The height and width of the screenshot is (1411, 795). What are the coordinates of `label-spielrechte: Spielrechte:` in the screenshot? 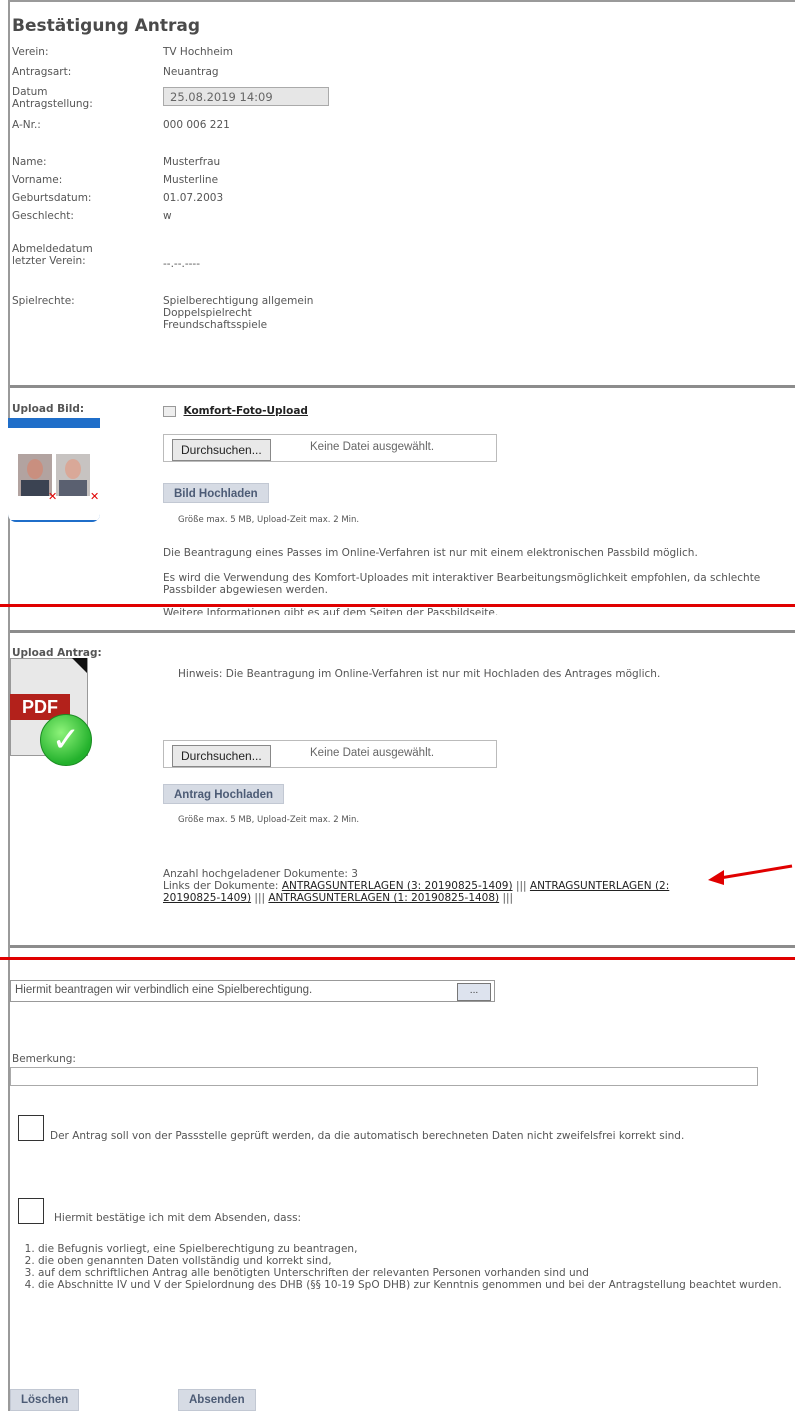 It's located at (43, 301).